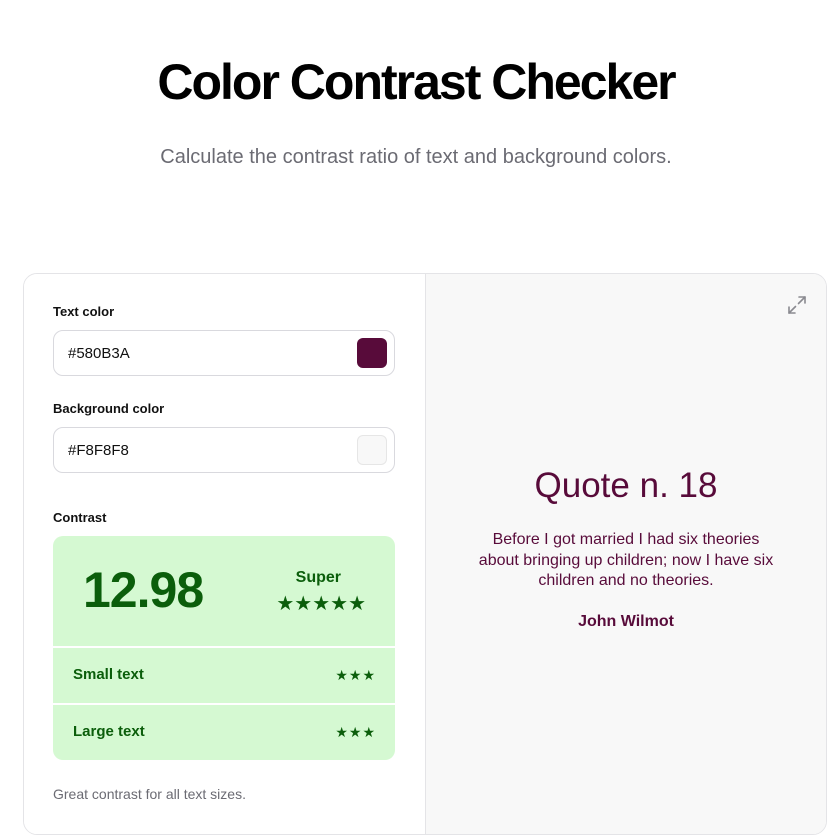  What do you see at coordinates (224, 732) in the screenshot?
I see `large-text-row: Large text ★★★` at bounding box center [224, 732].